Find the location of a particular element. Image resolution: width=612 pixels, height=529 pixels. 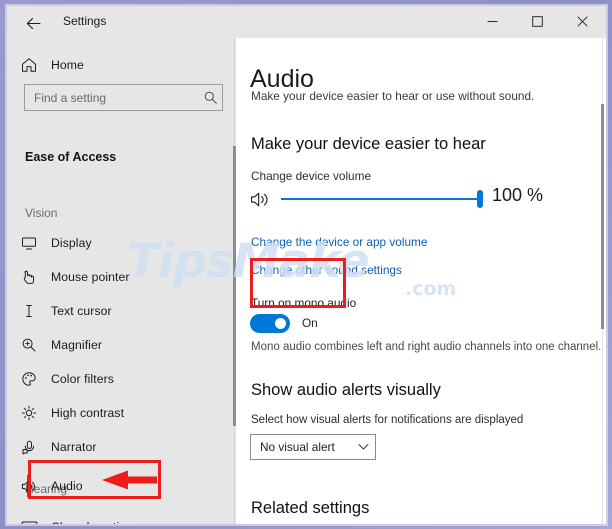

closed-captions-icon is located at coordinates (29, 522).